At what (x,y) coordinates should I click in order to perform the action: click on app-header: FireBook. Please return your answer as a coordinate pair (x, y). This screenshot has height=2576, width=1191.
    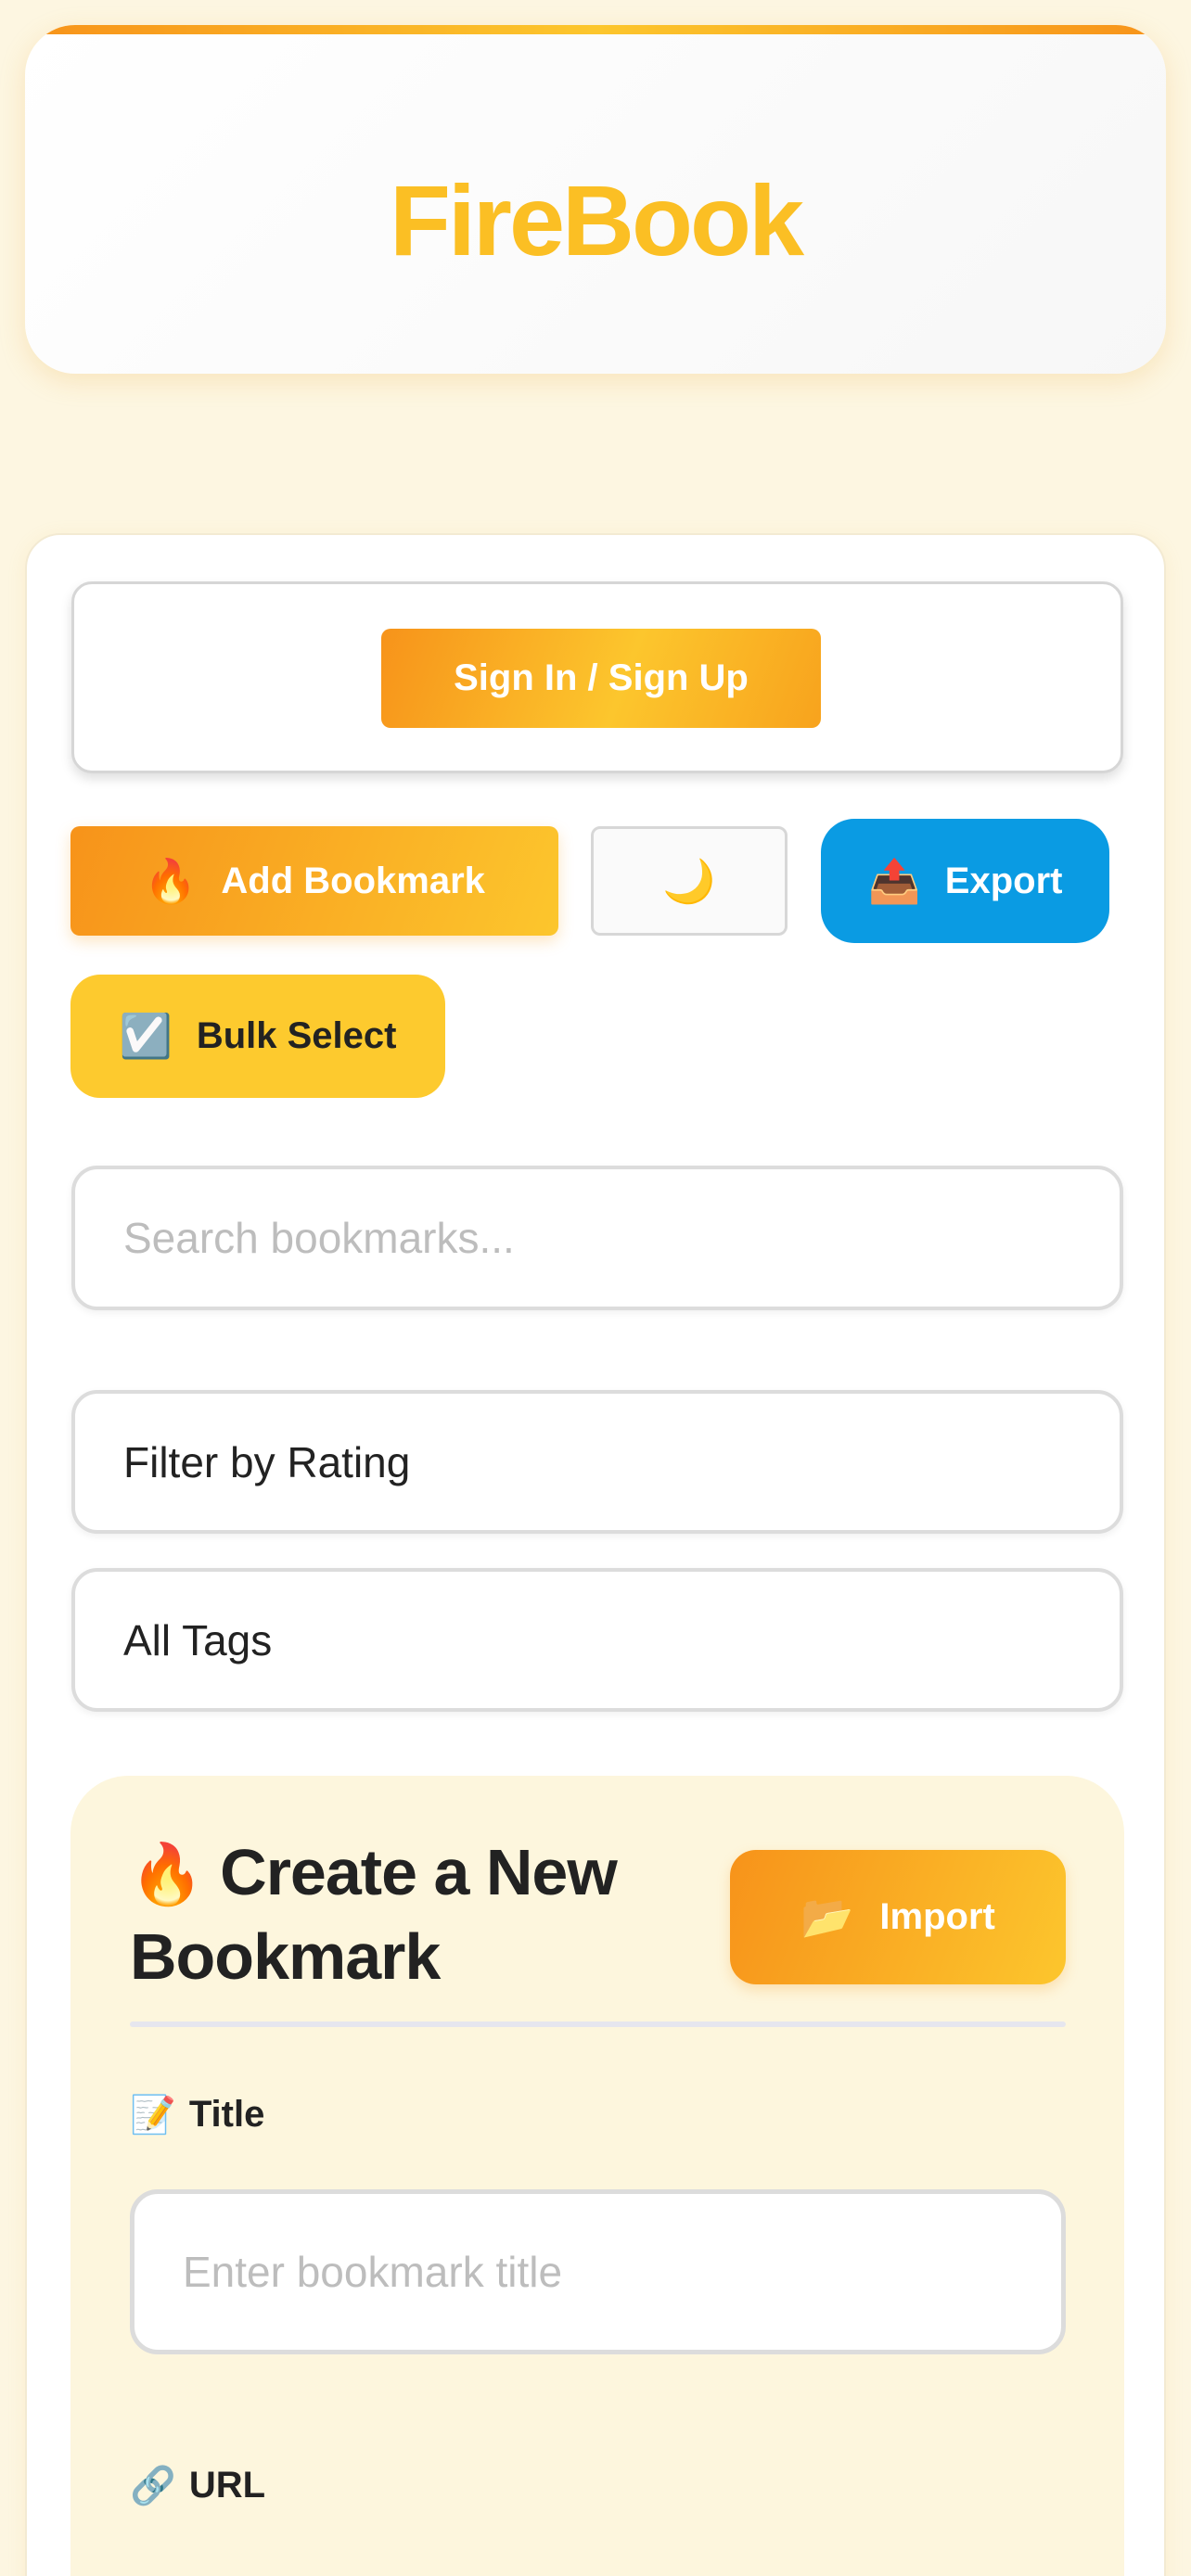
    Looking at the image, I should click on (595, 199).